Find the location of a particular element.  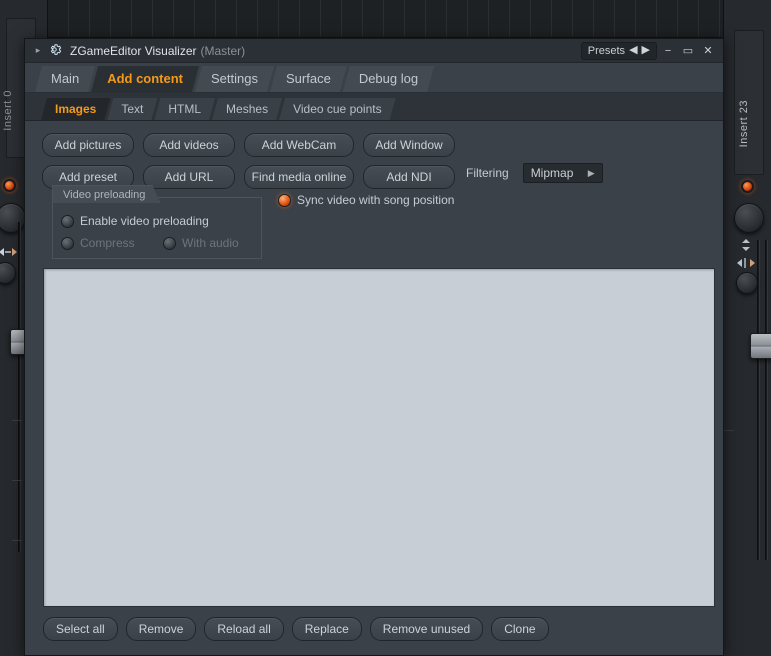

add-webcam-button: Add WebCam is located at coordinates (299, 145).